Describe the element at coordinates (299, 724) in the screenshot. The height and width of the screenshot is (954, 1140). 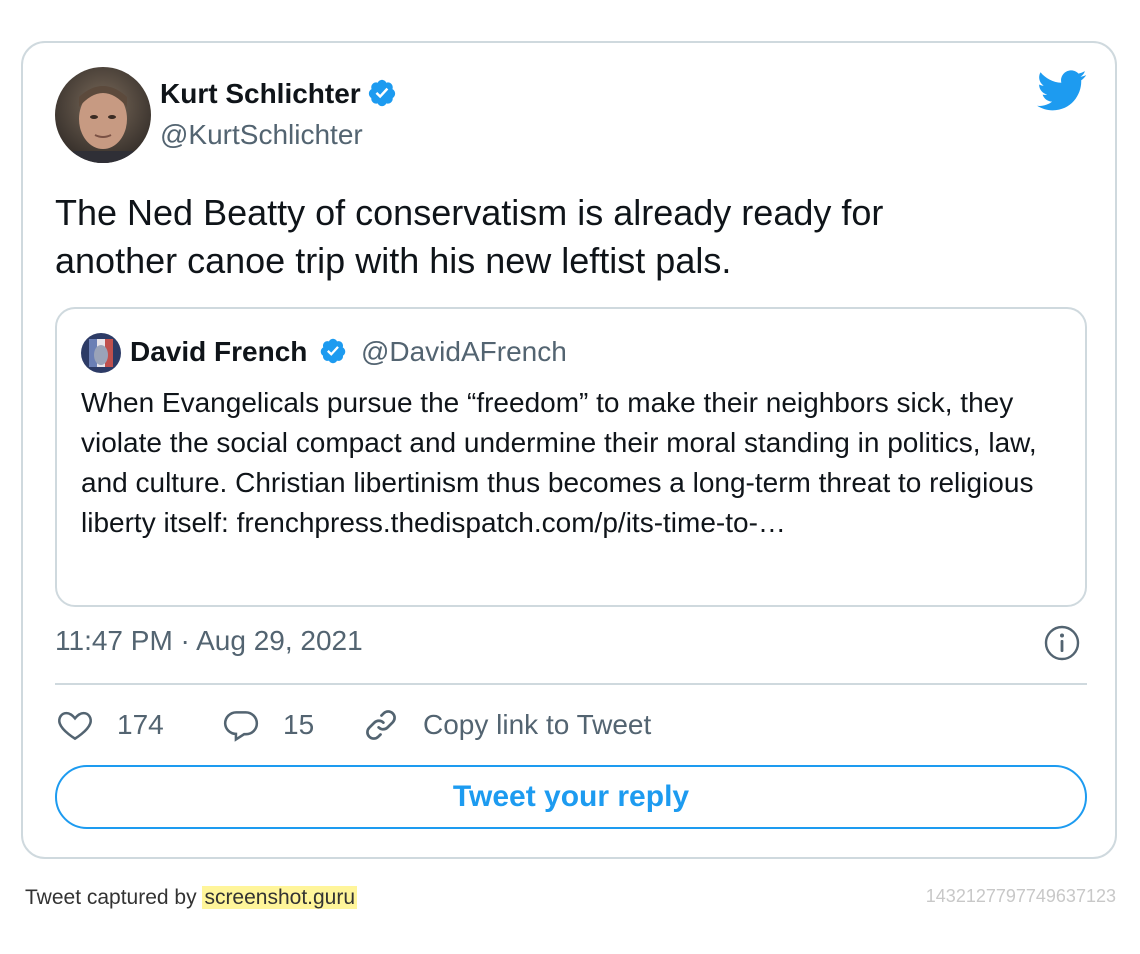
I see `reply-count: 15` at that location.